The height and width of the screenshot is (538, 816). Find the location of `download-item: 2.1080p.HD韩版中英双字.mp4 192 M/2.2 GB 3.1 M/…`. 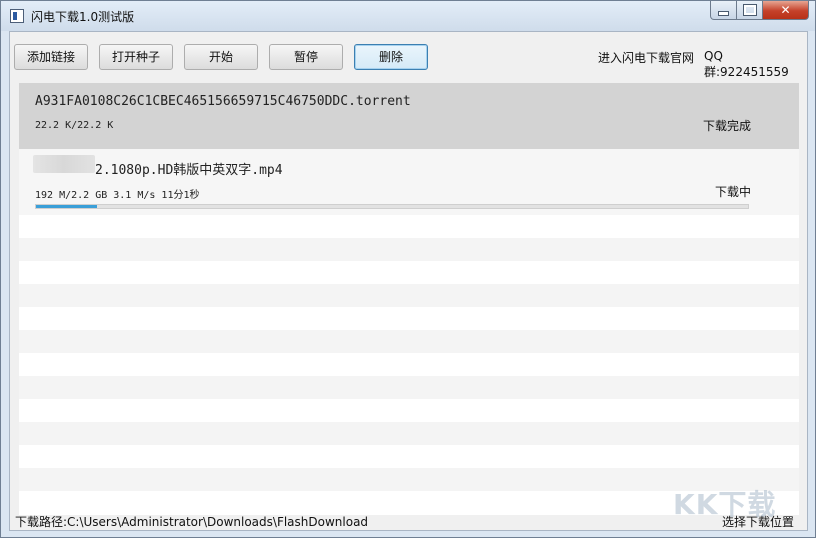

download-item: 2.1080p.HD韩版中英双字.mp4 192 M/2.2 GB 3.1 M/… is located at coordinates (409, 182).